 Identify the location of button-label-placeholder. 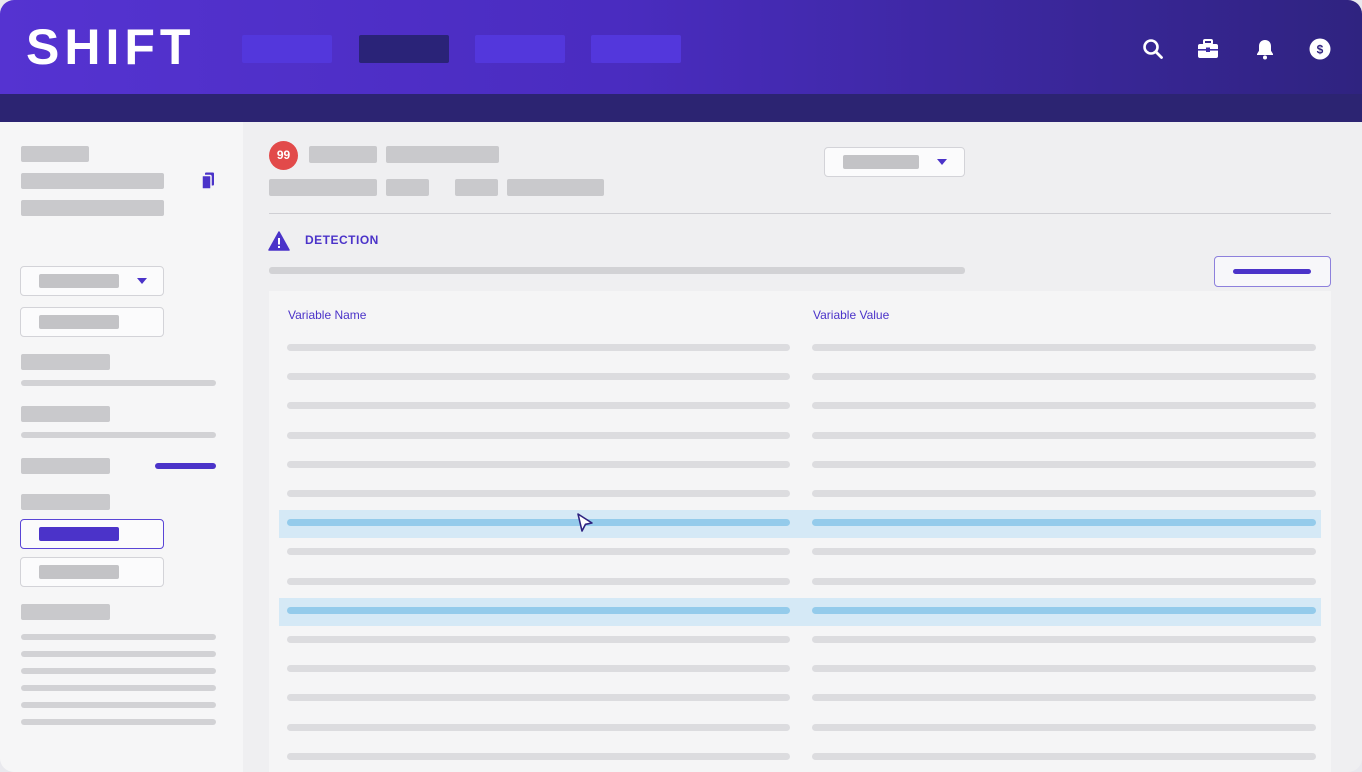
(1272, 271).